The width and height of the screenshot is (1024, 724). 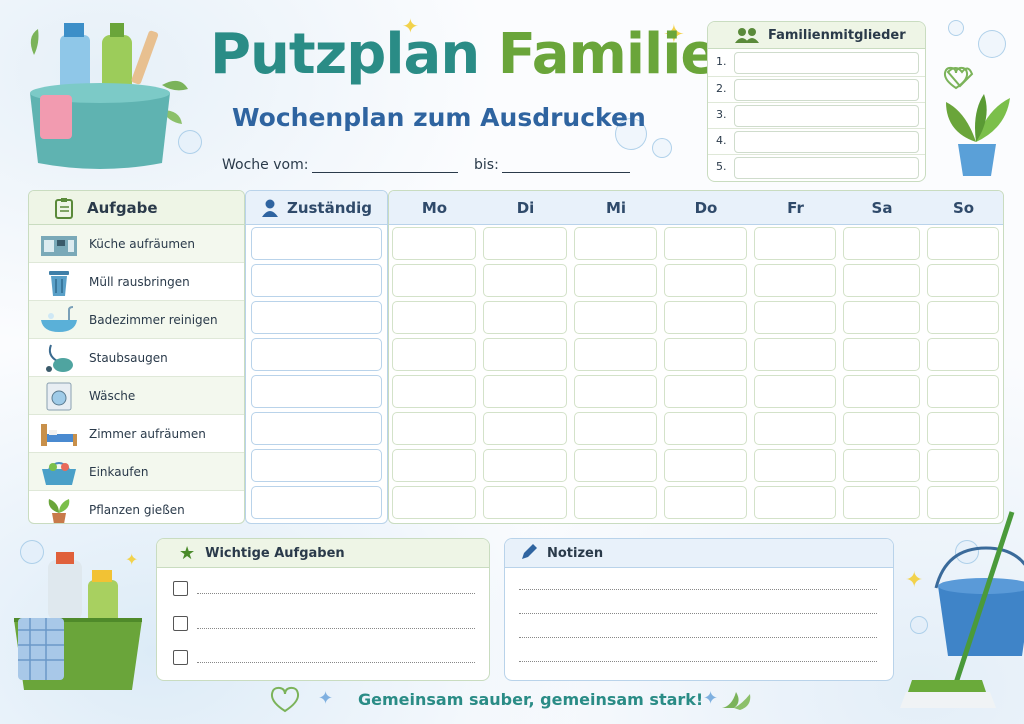 What do you see at coordinates (486, 165) in the screenshot?
I see `week-to-label: bis:` at bounding box center [486, 165].